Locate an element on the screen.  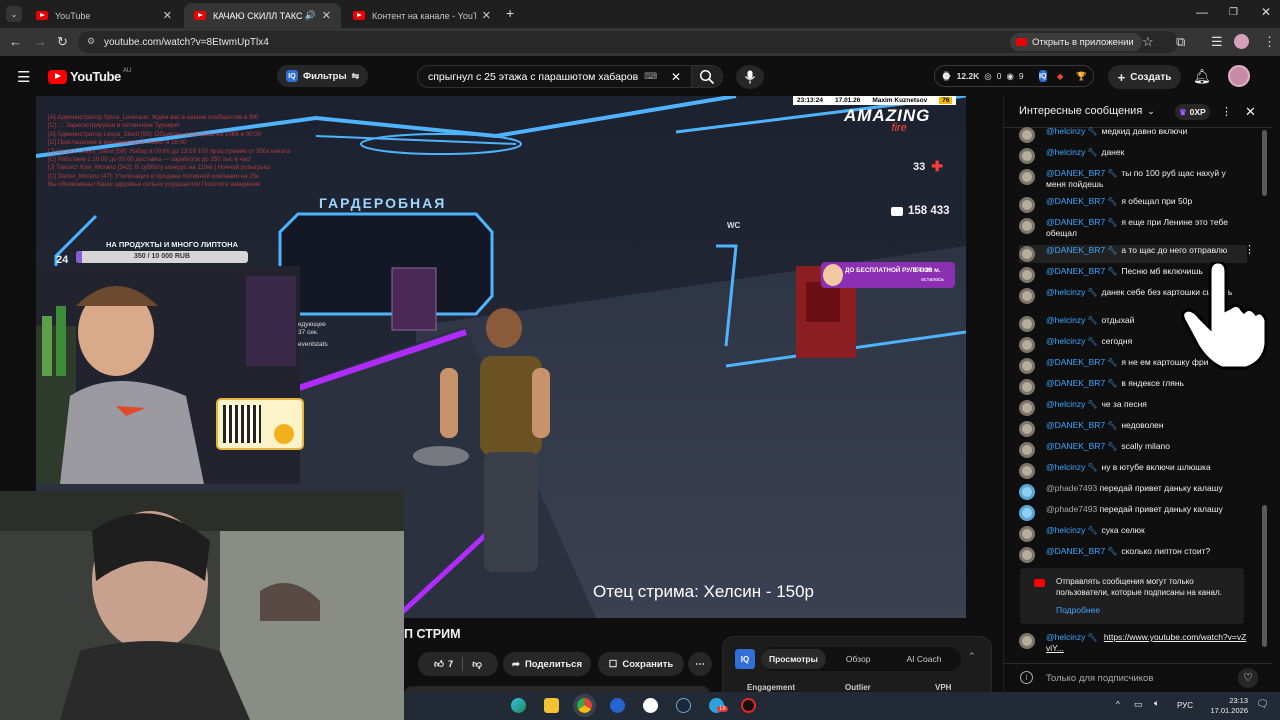
tab-views: Просмотры is located at coordinates (793, 659).